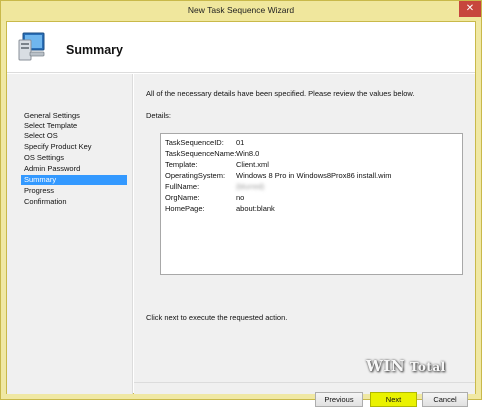 This screenshot has width=482, height=407. What do you see at coordinates (406, 366) in the screenshot?
I see `watermark-logo: WIN Total` at bounding box center [406, 366].